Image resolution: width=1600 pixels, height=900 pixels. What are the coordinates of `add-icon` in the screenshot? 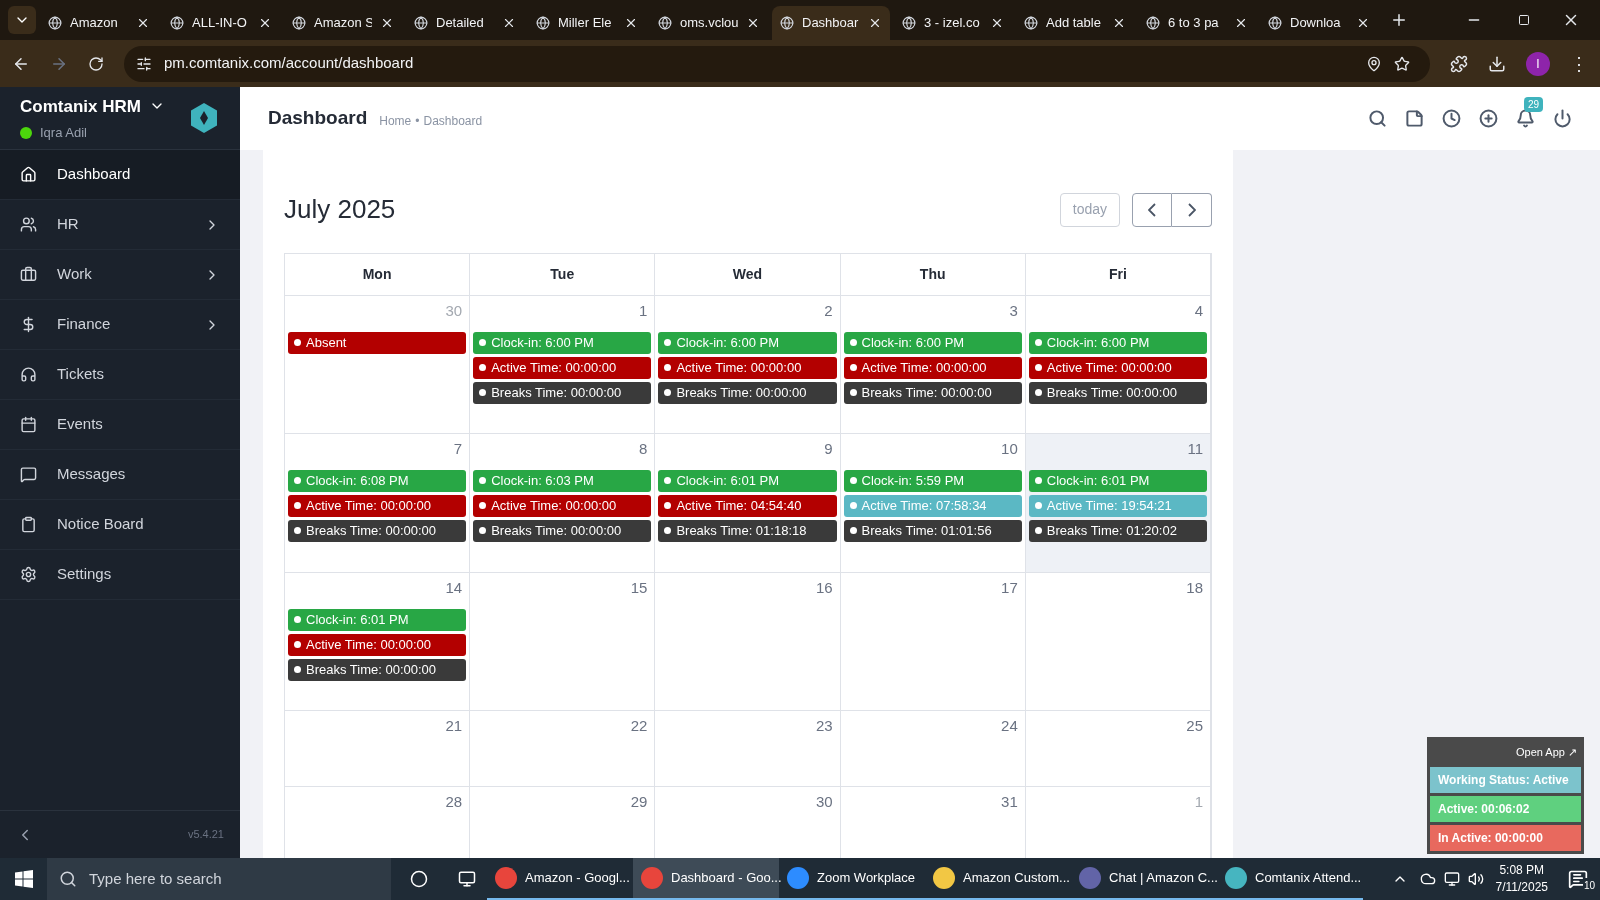 It's located at (1488, 118).